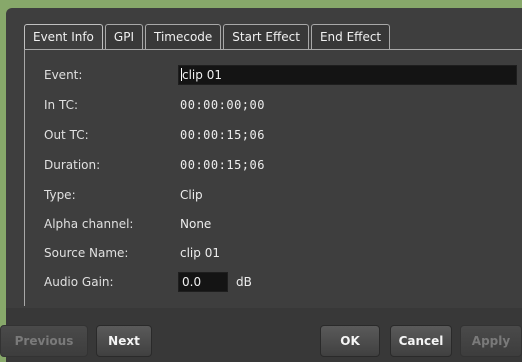  Describe the element at coordinates (222, 105) in the screenshot. I see `in-tc-value: 00:00:00;00` at that location.